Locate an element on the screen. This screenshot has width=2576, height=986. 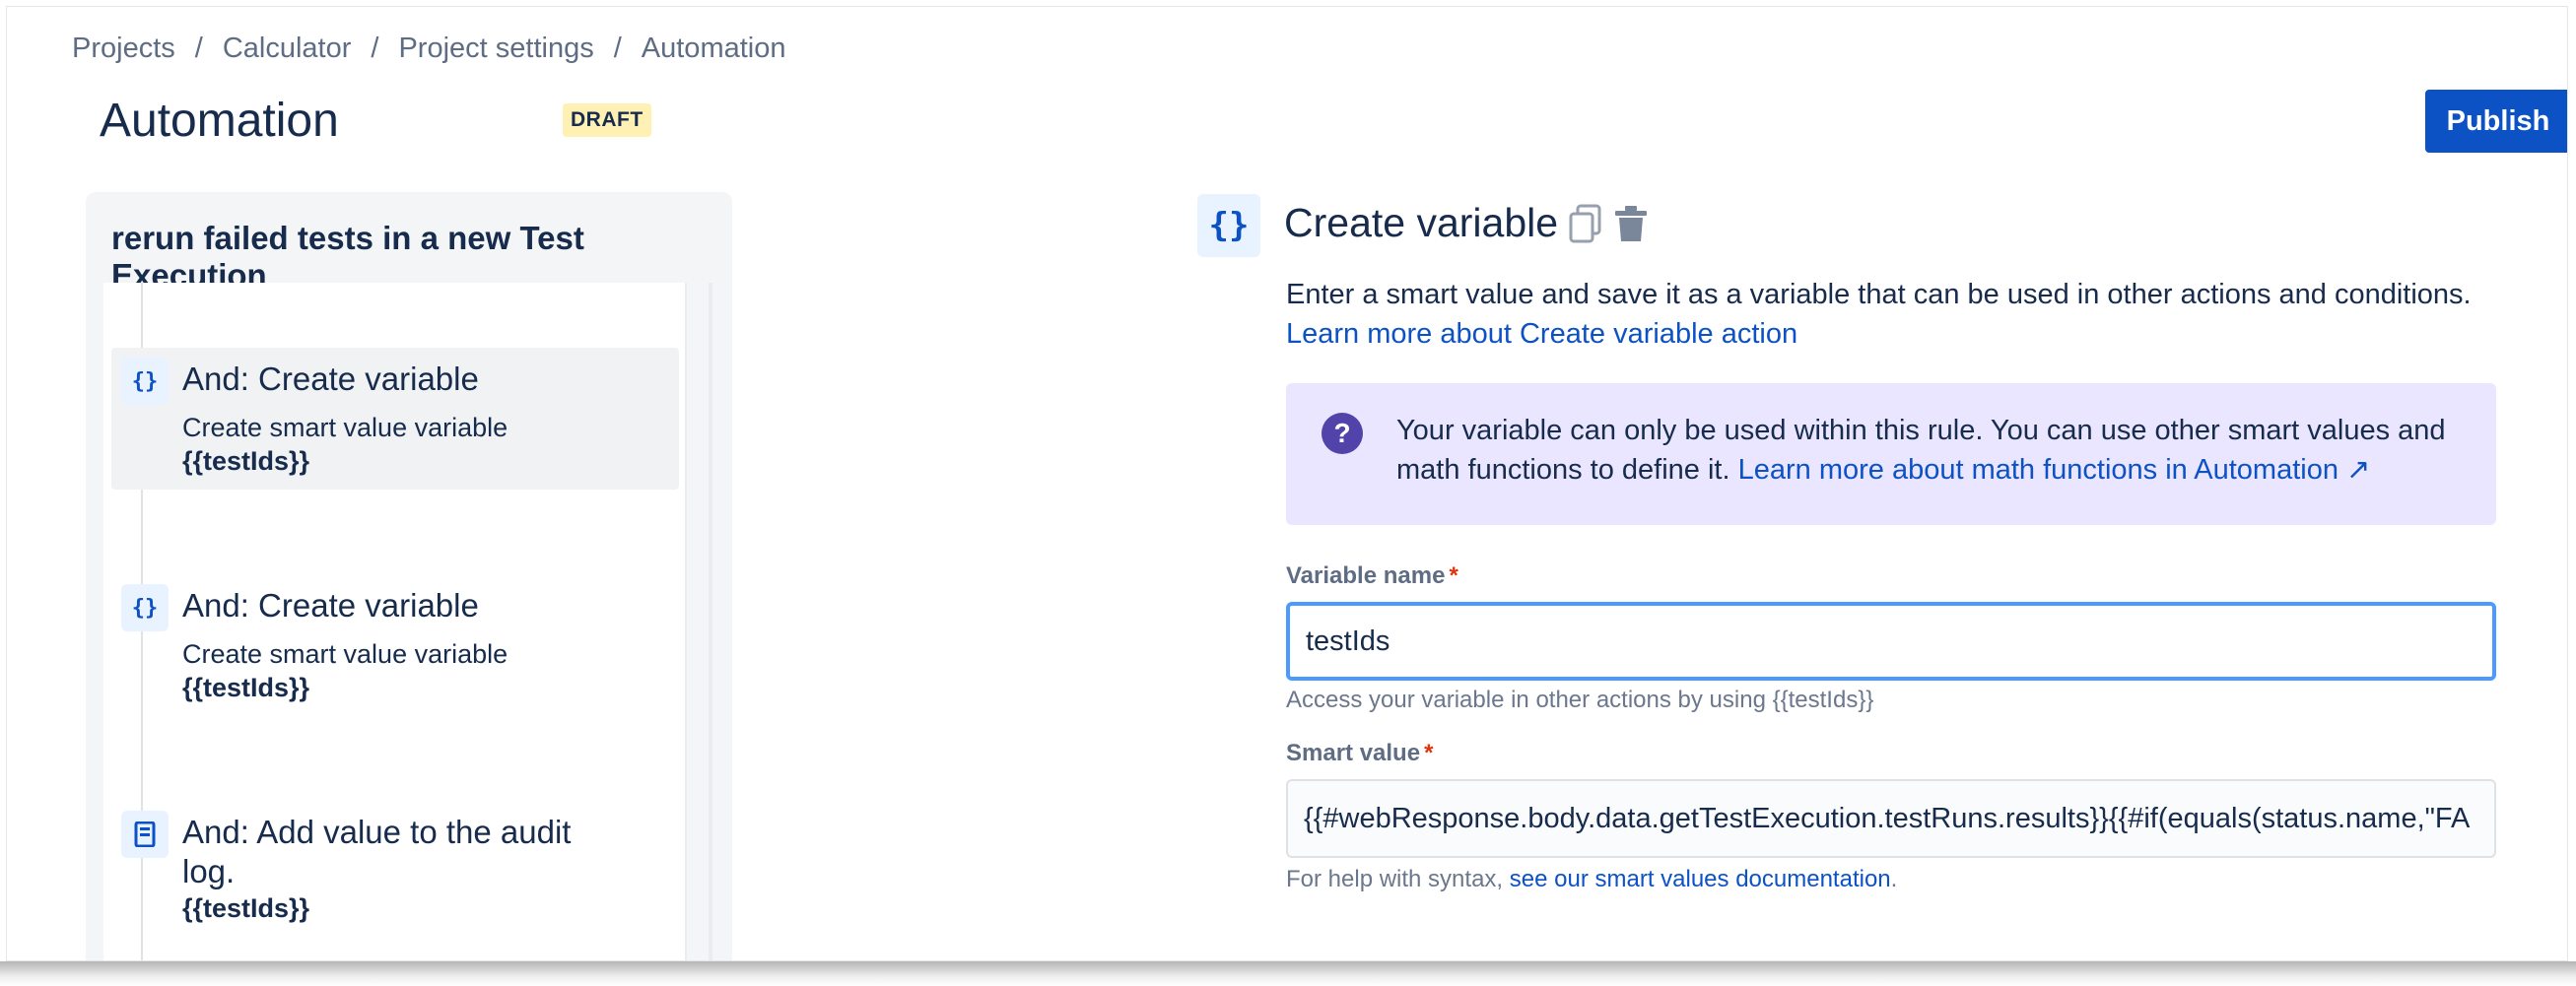
status-badge: DRAFT is located at coordinates (607, 120).